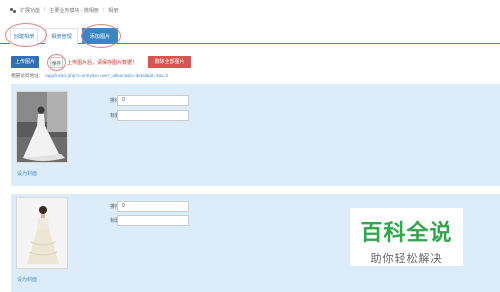 The width and height of the screenshot is (500, 292). Describe the element at coordinates (250, 35) in the screenshot. I see `tab-bar: 创建相册 相册管理 添加图片` at that location.